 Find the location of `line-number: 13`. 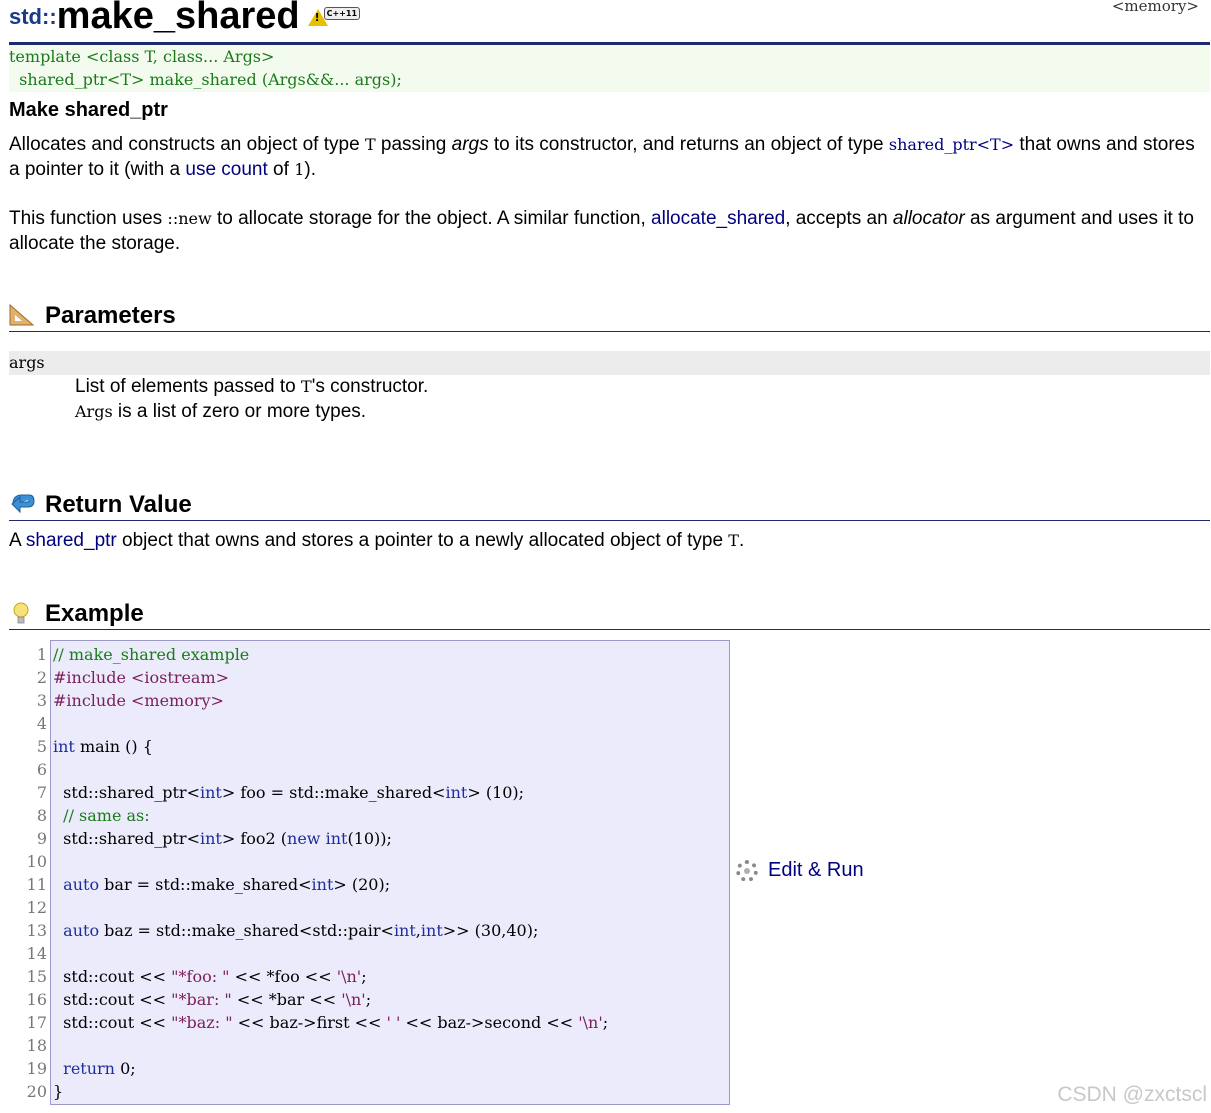

line-number: 13 is located at coordinates (36, 930).